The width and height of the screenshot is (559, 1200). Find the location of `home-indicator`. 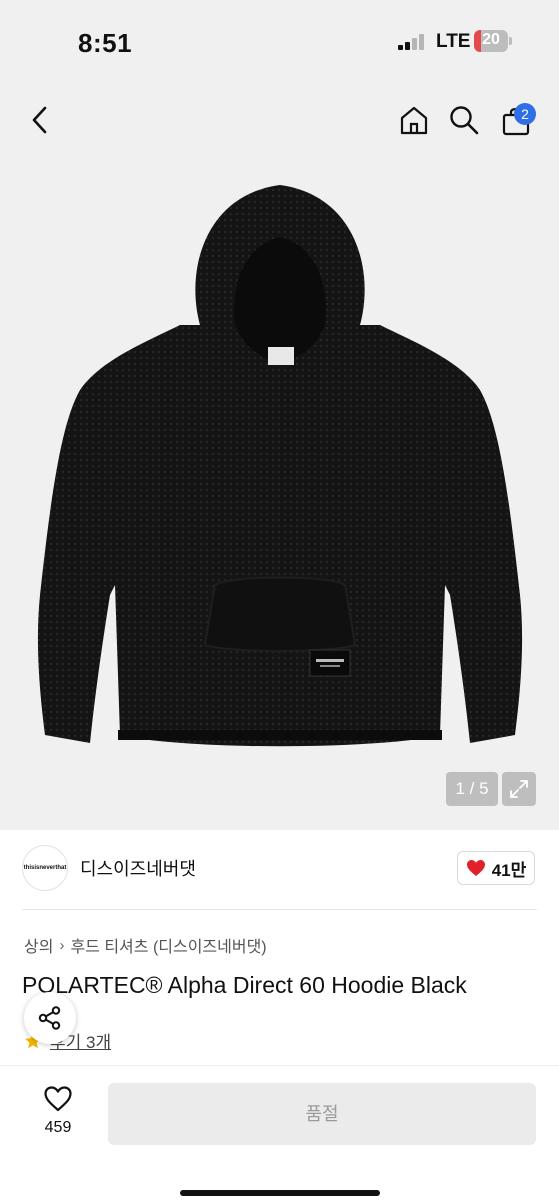

home-indicator is located at coordinates (280, 1193).